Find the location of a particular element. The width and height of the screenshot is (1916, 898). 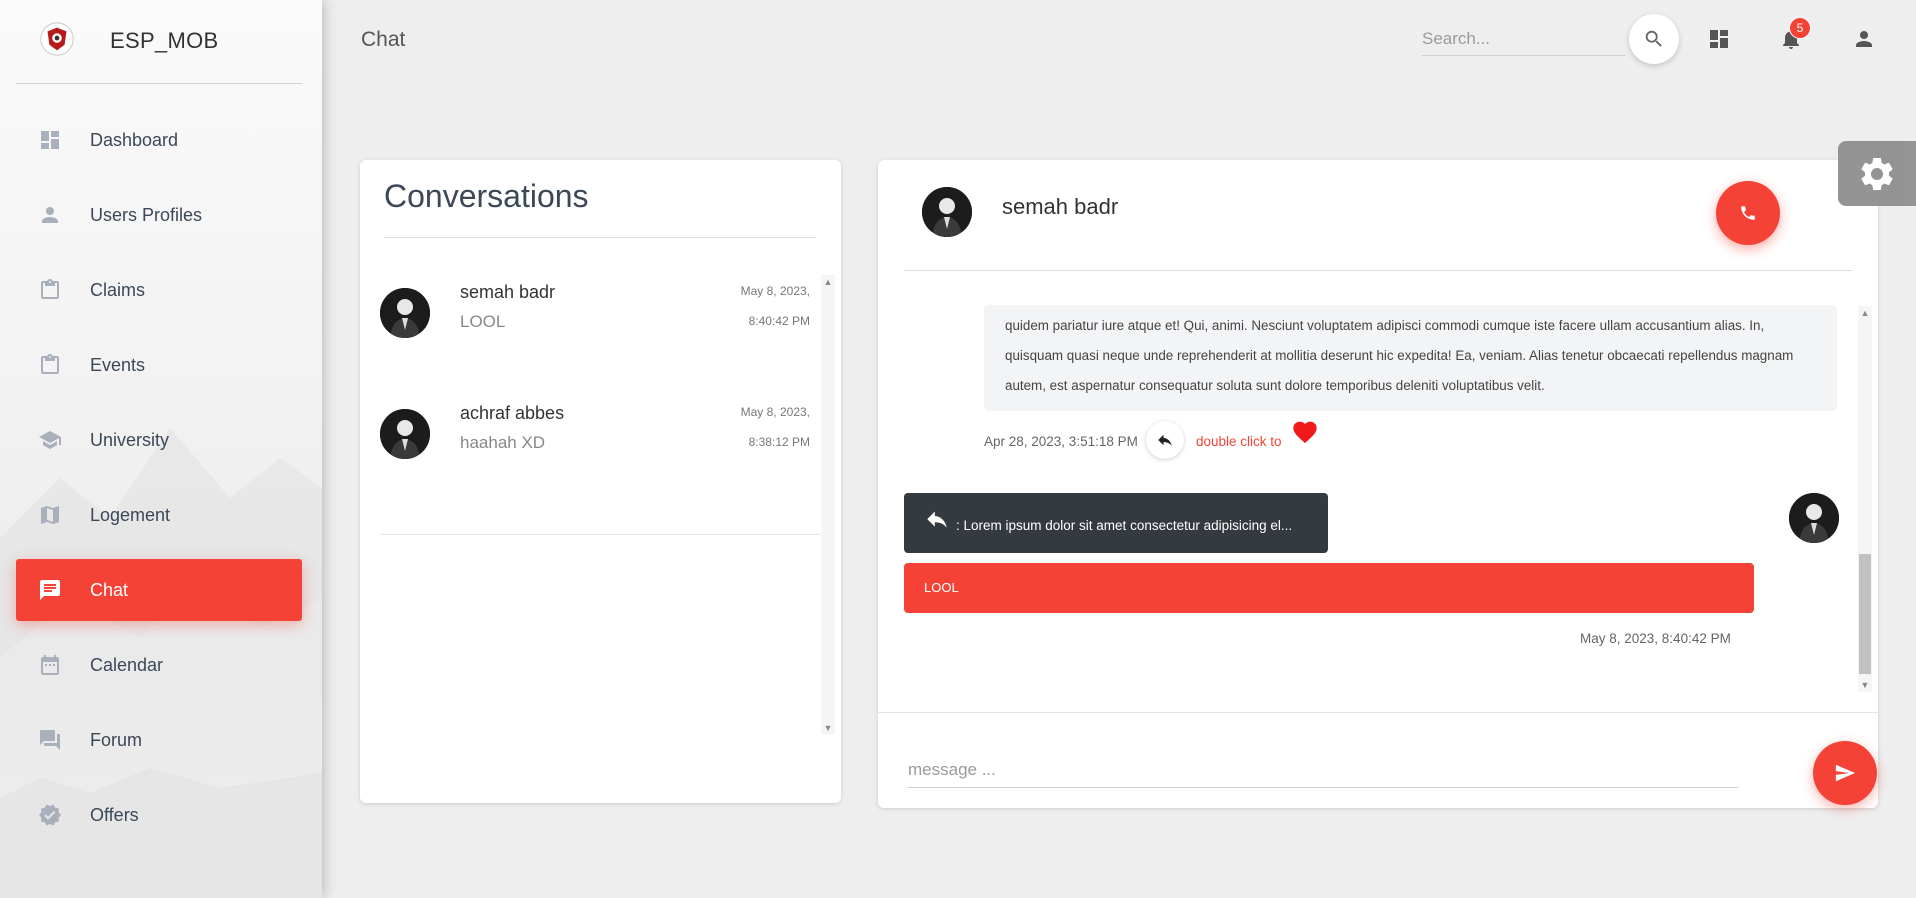

sidebar-item-forum: Forum is located at coordinates (159, 740).